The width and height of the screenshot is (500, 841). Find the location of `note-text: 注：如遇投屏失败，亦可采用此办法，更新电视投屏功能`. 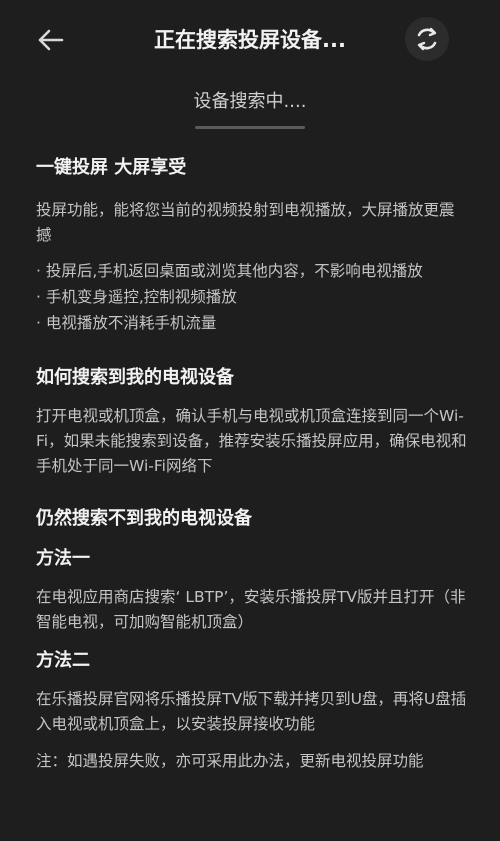

note-text: 注：如遇投屏失败，亦可采用此办法，更新电视投屏功能 is located at coordinates (230, 761).